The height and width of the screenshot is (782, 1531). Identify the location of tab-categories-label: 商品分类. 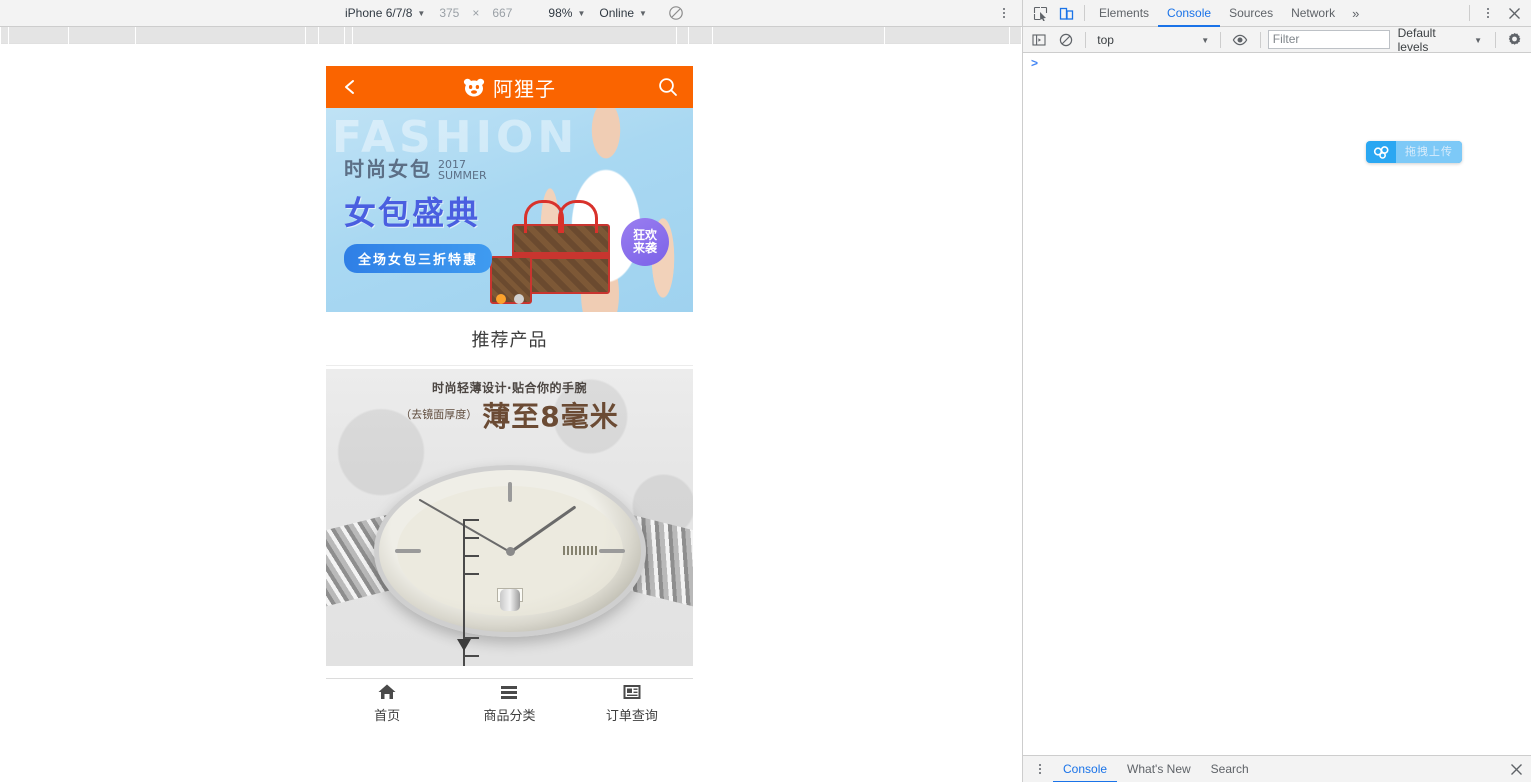
(509, 716).